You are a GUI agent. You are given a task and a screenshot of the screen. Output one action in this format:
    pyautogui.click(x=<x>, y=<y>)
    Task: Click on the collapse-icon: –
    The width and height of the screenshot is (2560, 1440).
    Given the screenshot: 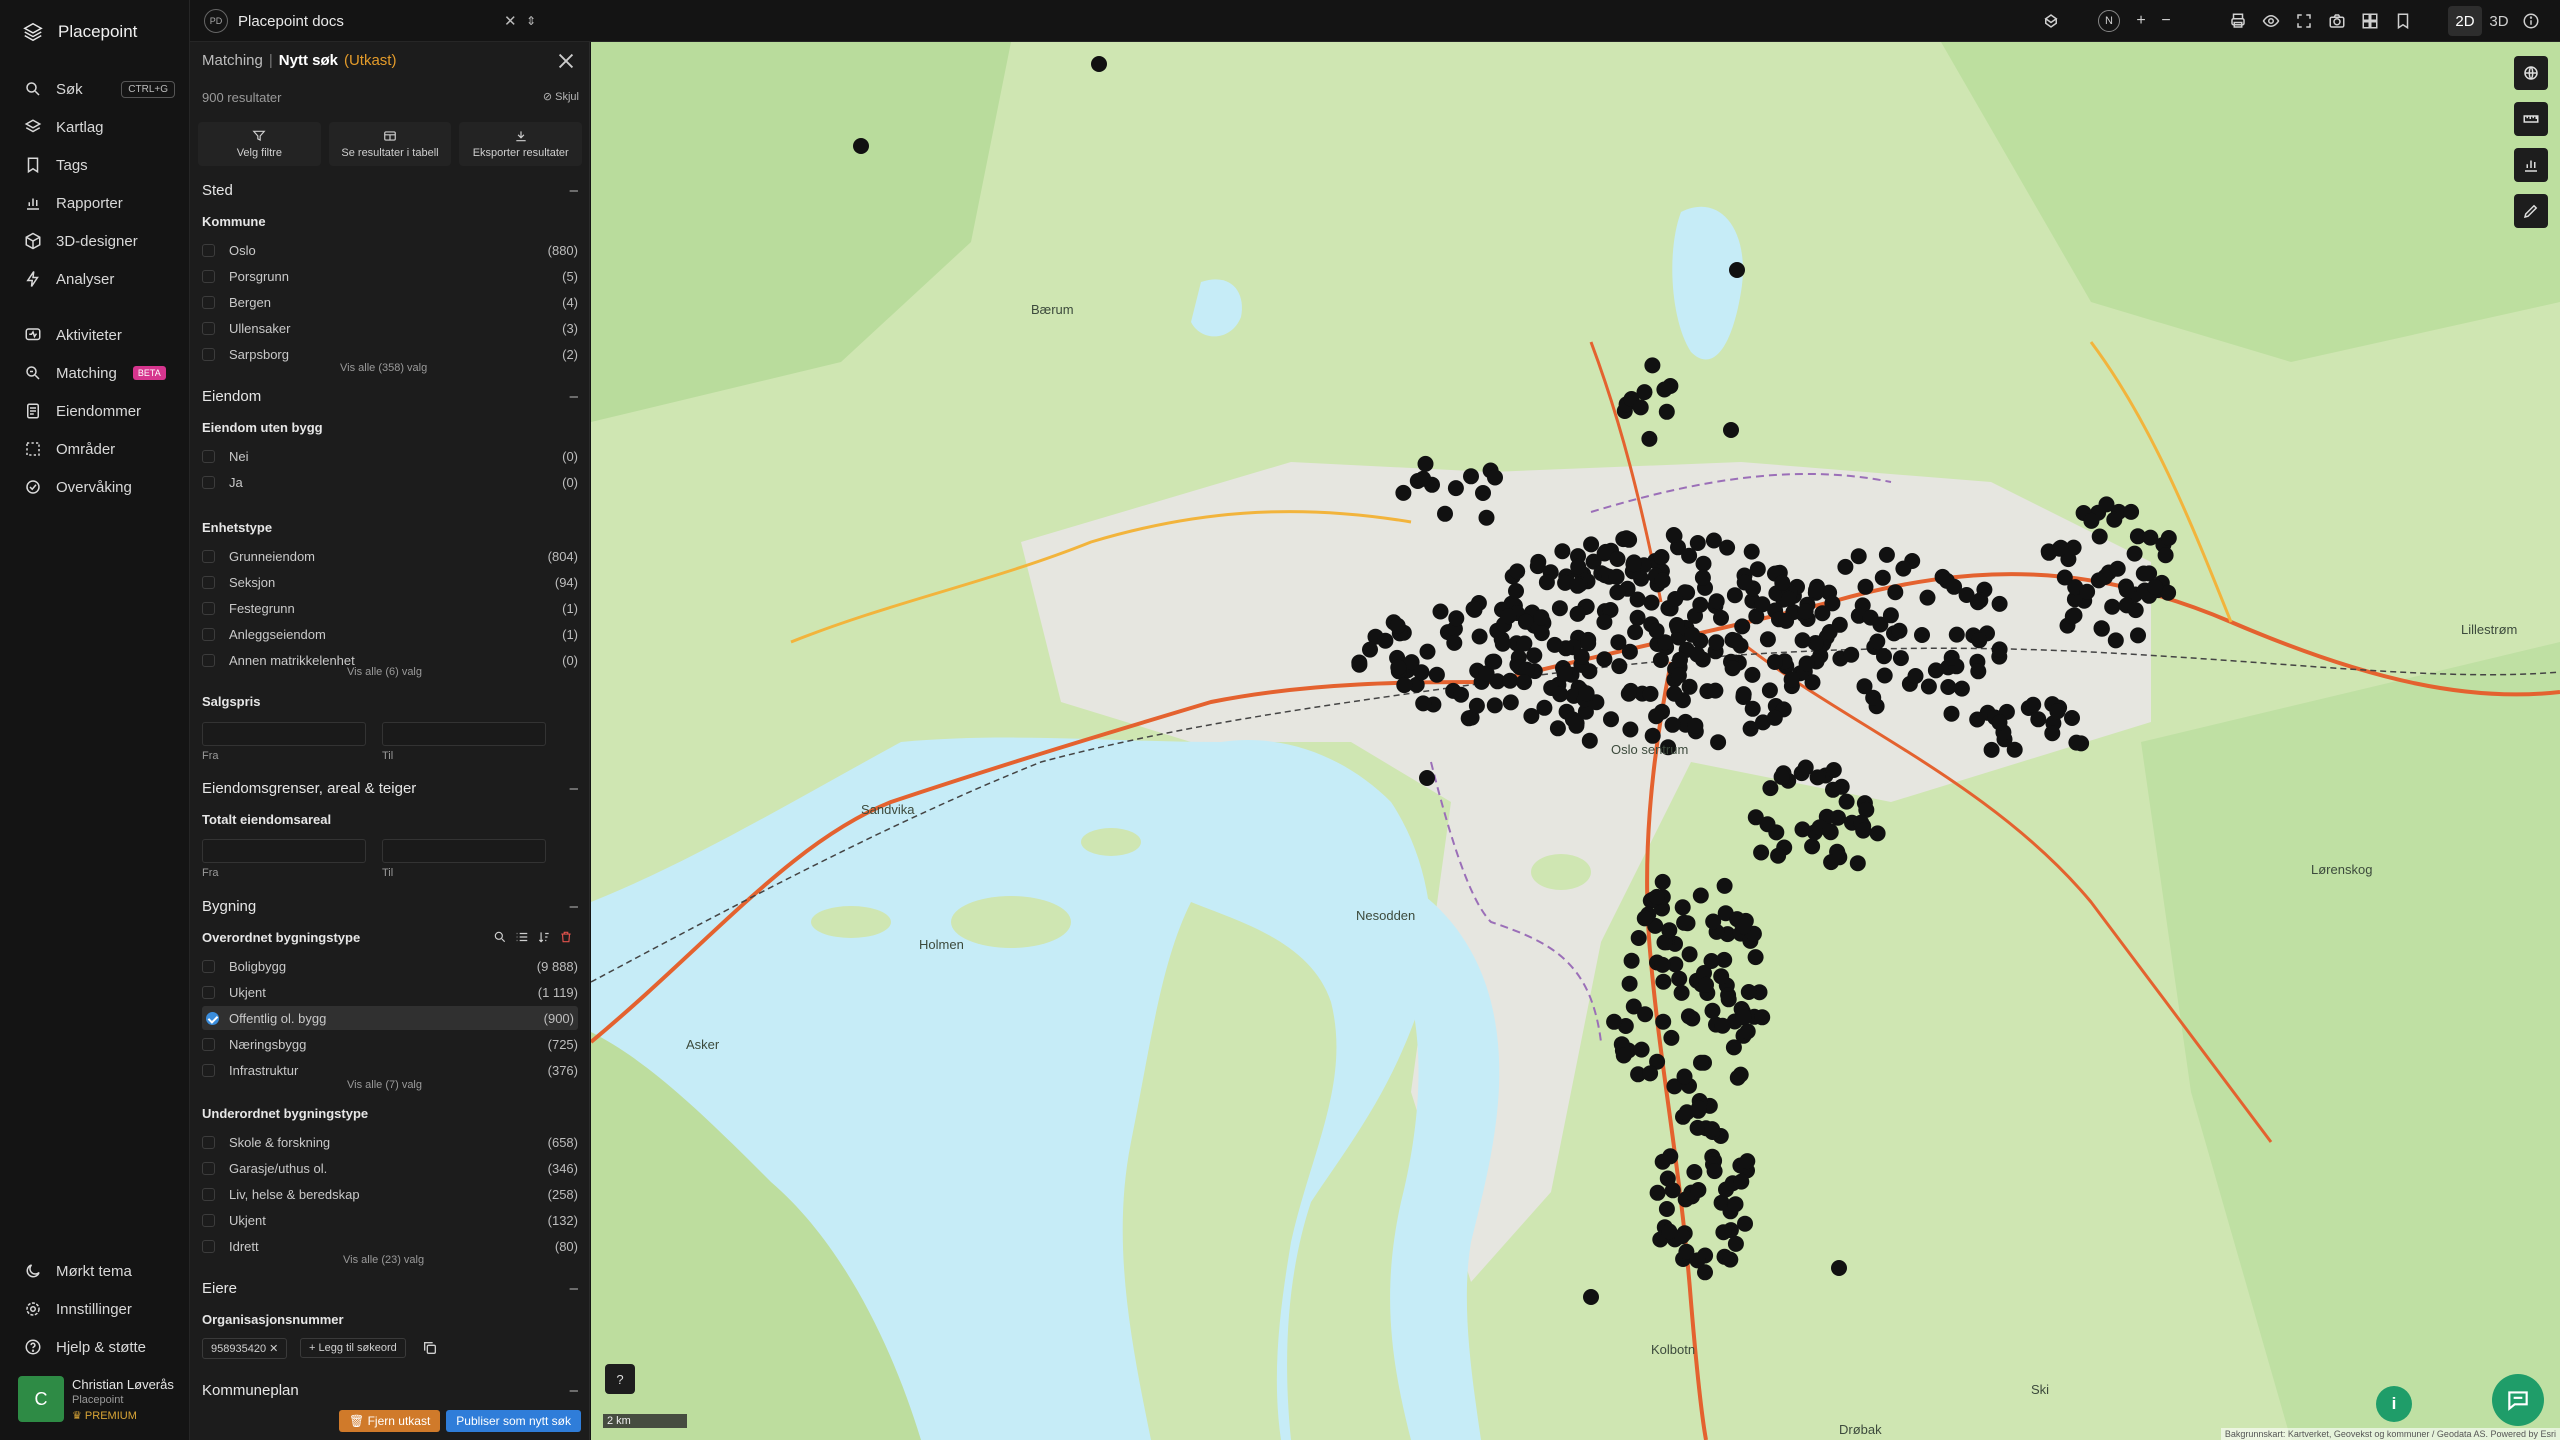 What is the action you would take?
    pyautogui.click(x=574, y=190)
    